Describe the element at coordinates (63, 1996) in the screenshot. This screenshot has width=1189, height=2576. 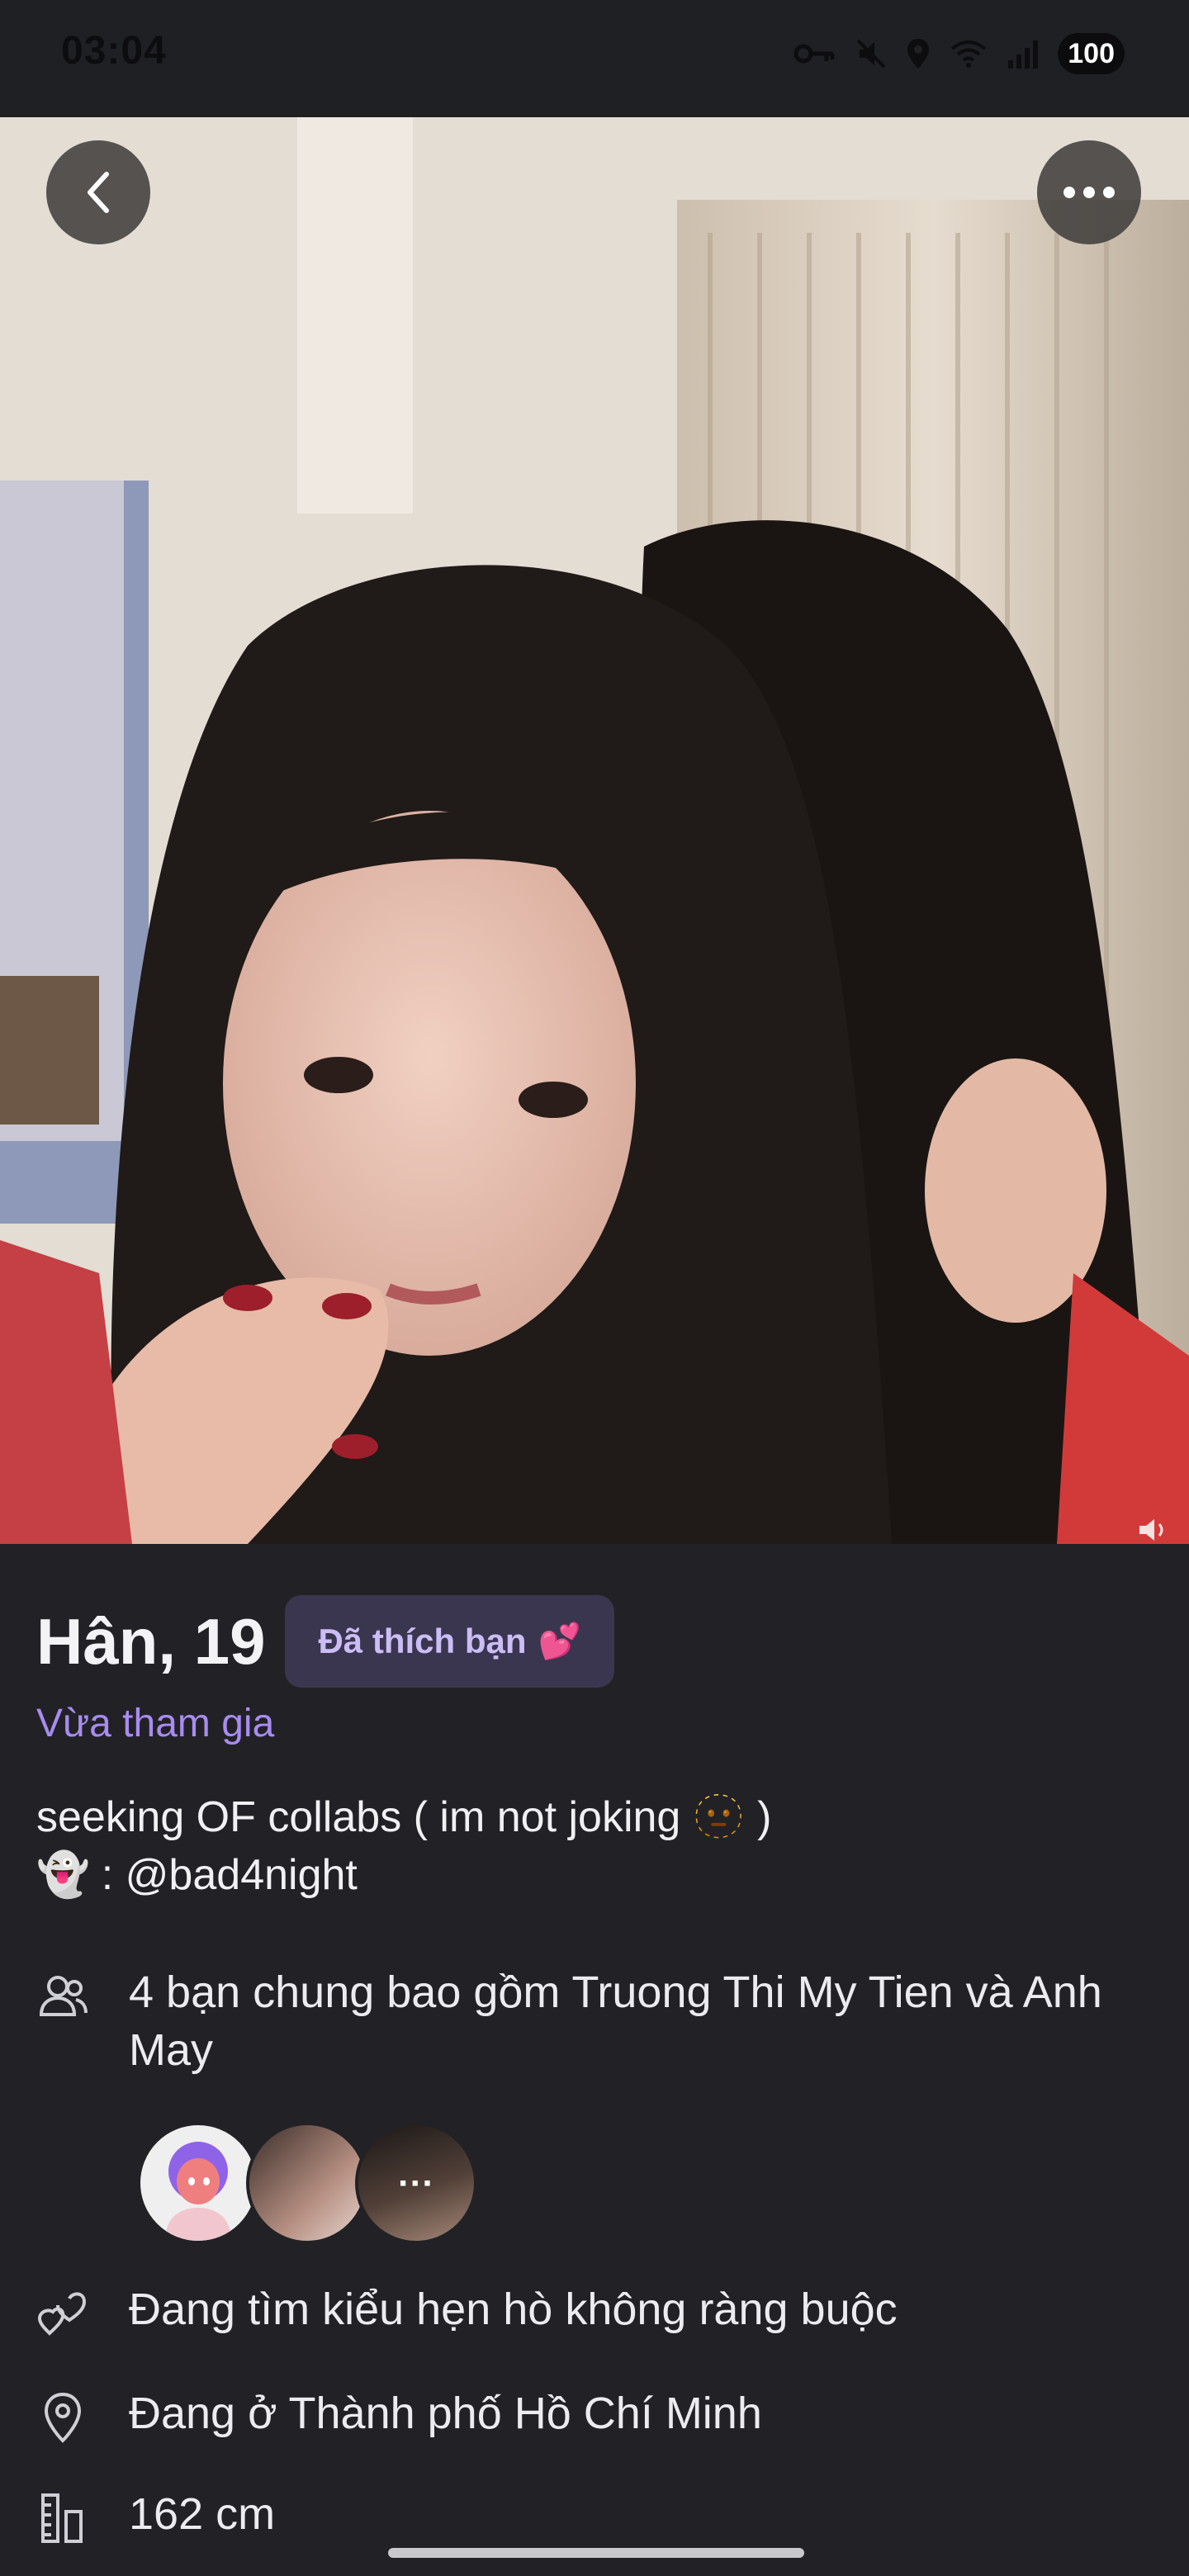
I see `people-icon` at that location.